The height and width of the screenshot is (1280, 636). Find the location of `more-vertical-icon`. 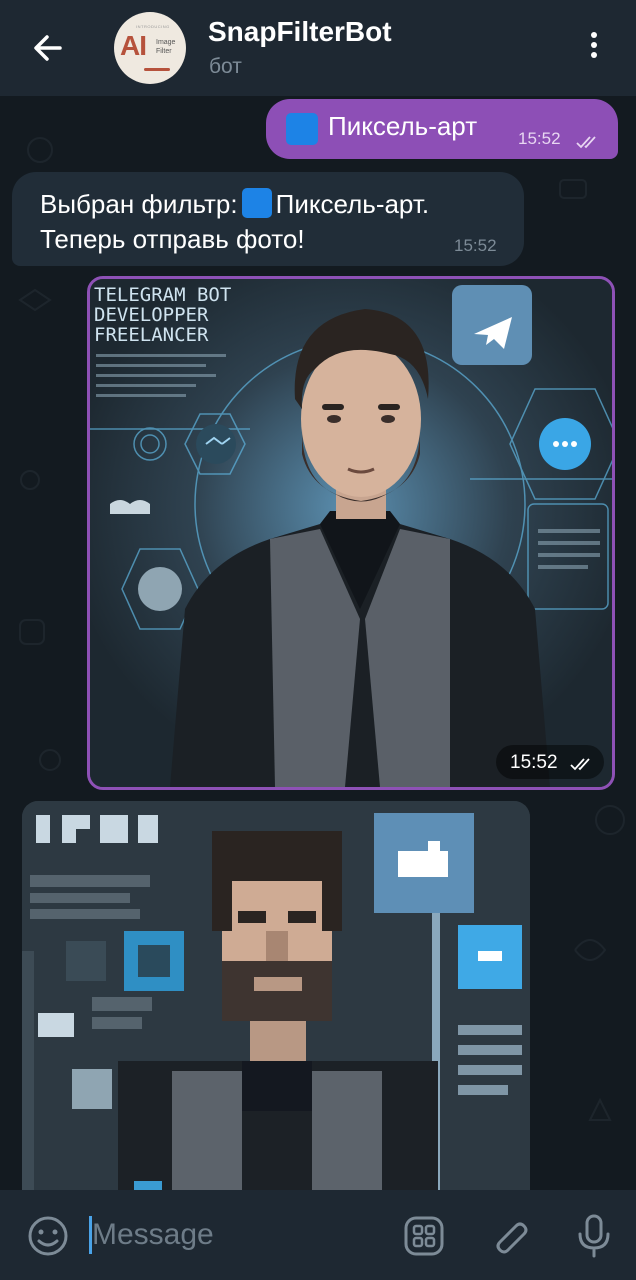

more-vertical-icon is located at coordinates (594, 48).